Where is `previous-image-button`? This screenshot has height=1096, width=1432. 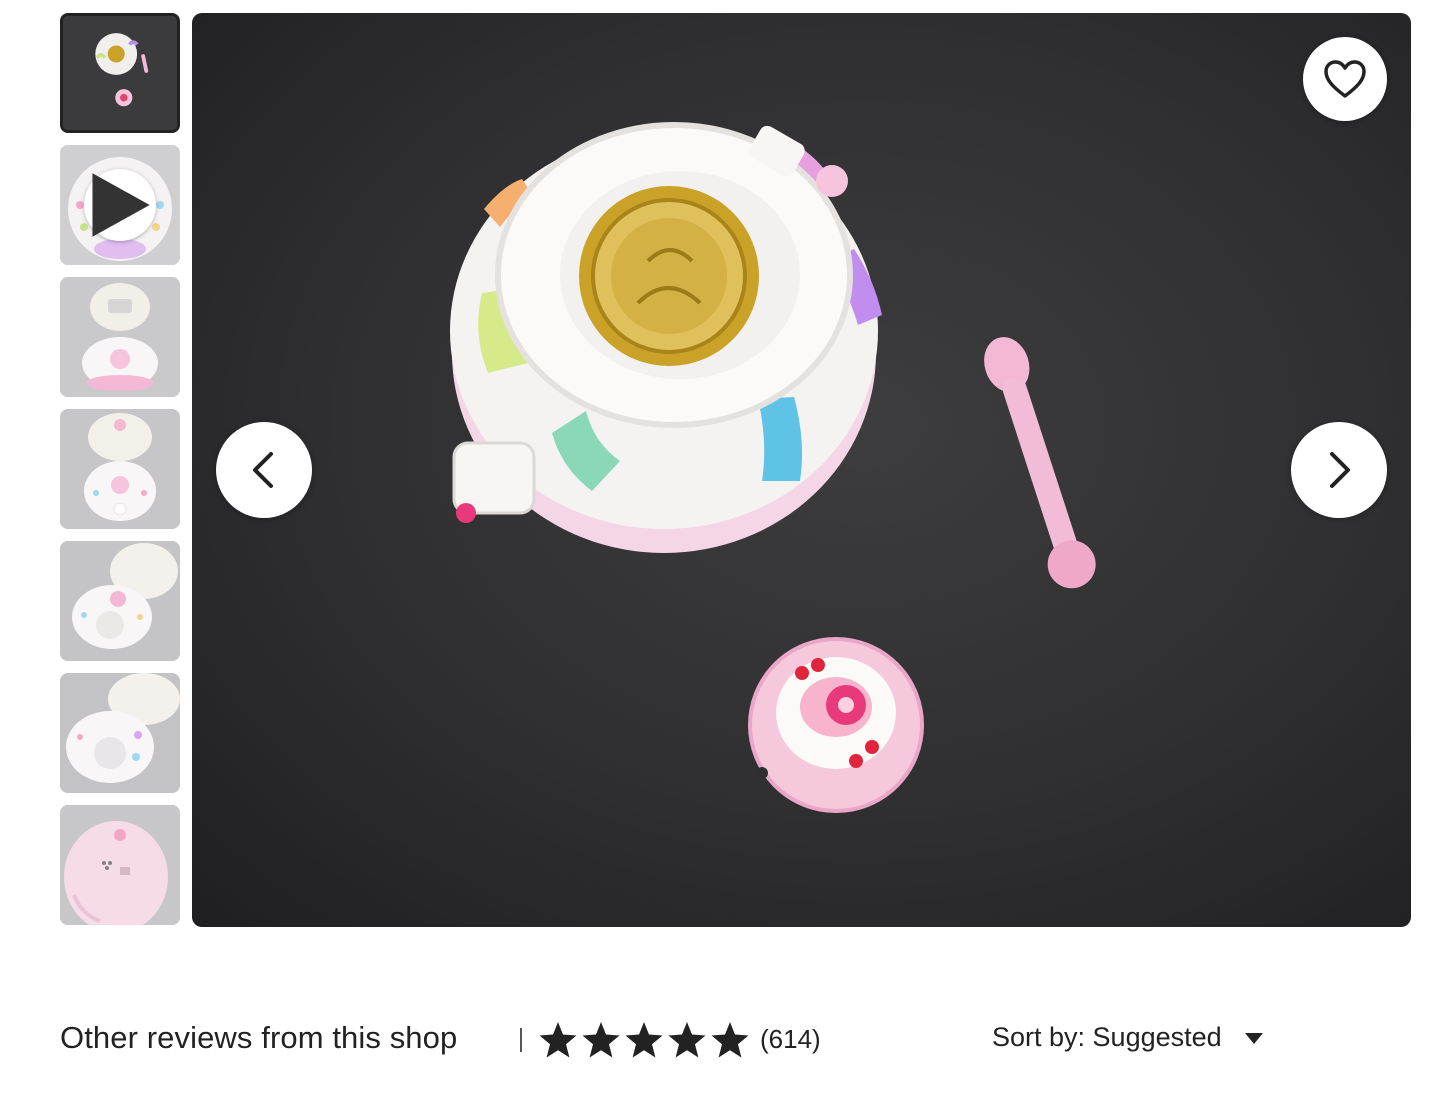
previous-image-button is located at coordinates (264, 470).